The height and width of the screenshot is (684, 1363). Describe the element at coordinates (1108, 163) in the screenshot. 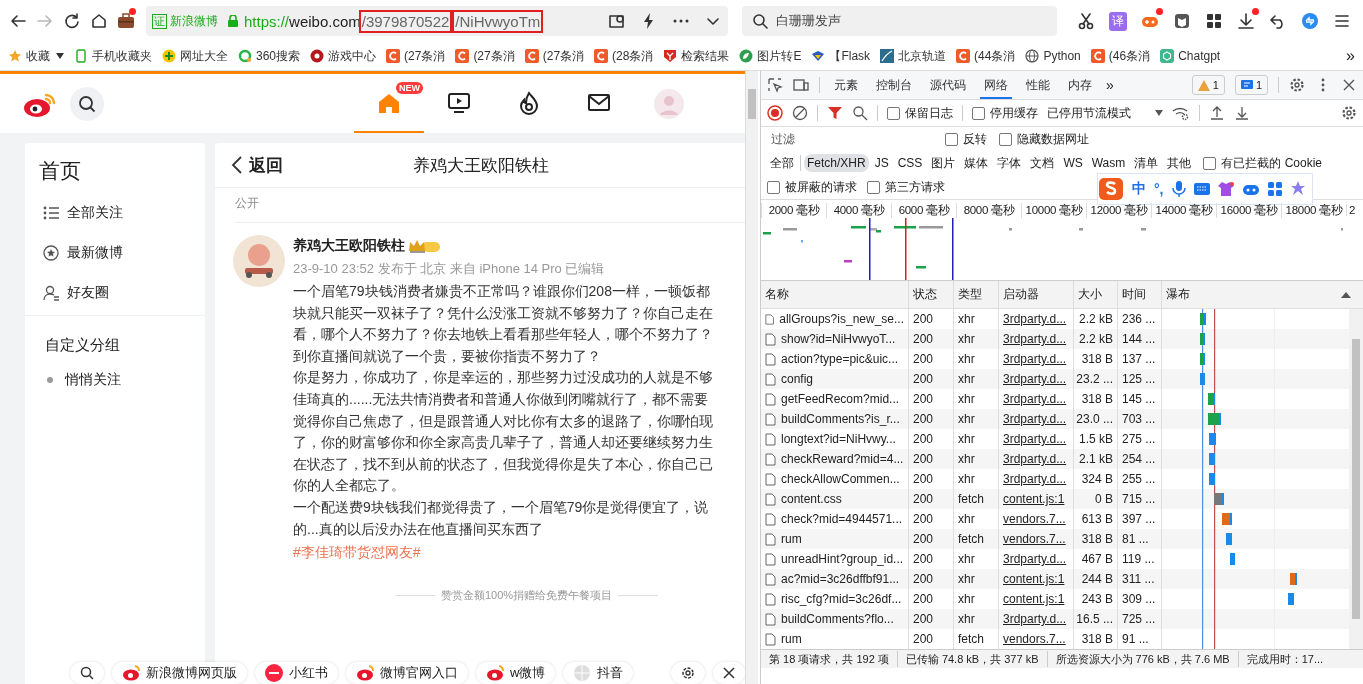

I see `type-filter: Wasm` at that location.